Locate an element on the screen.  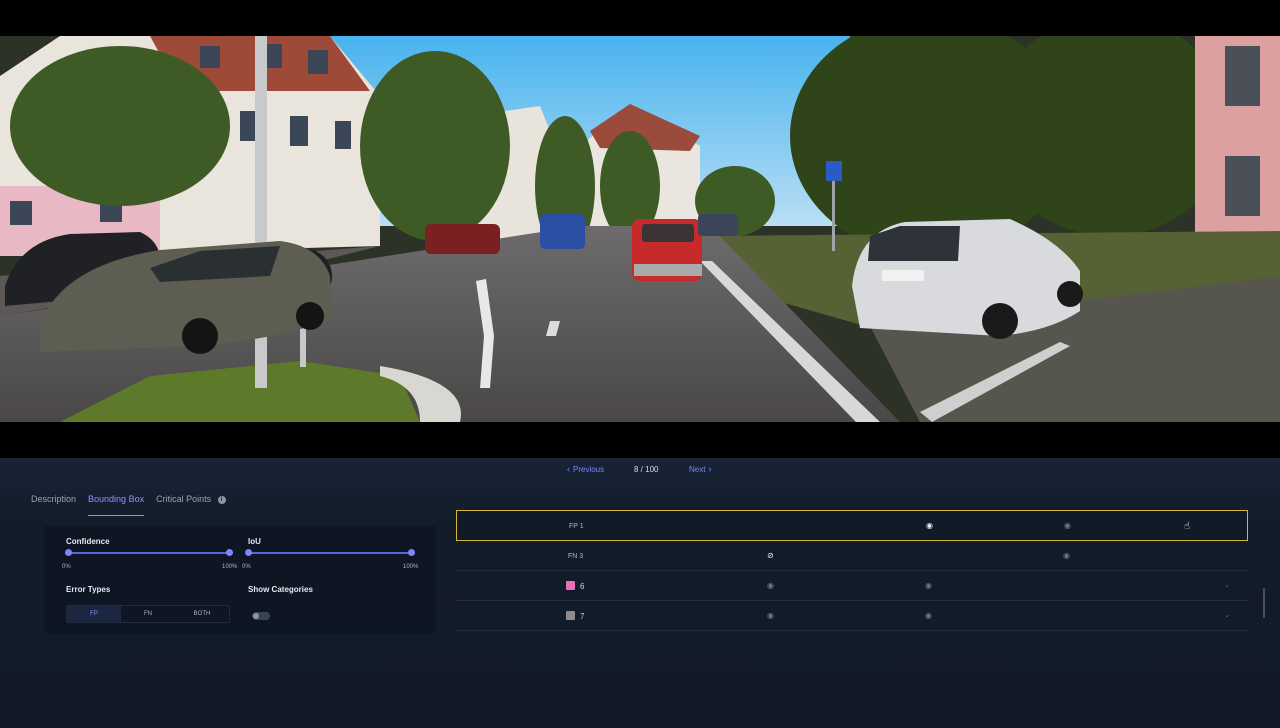
error-type-fn: FN is located at coordinates (148, 614).